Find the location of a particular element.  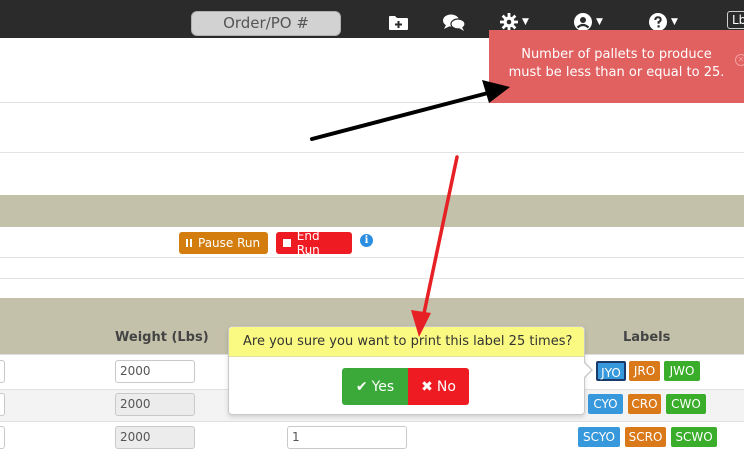

end-run-label: End Run is located at coordinates (308, 243).